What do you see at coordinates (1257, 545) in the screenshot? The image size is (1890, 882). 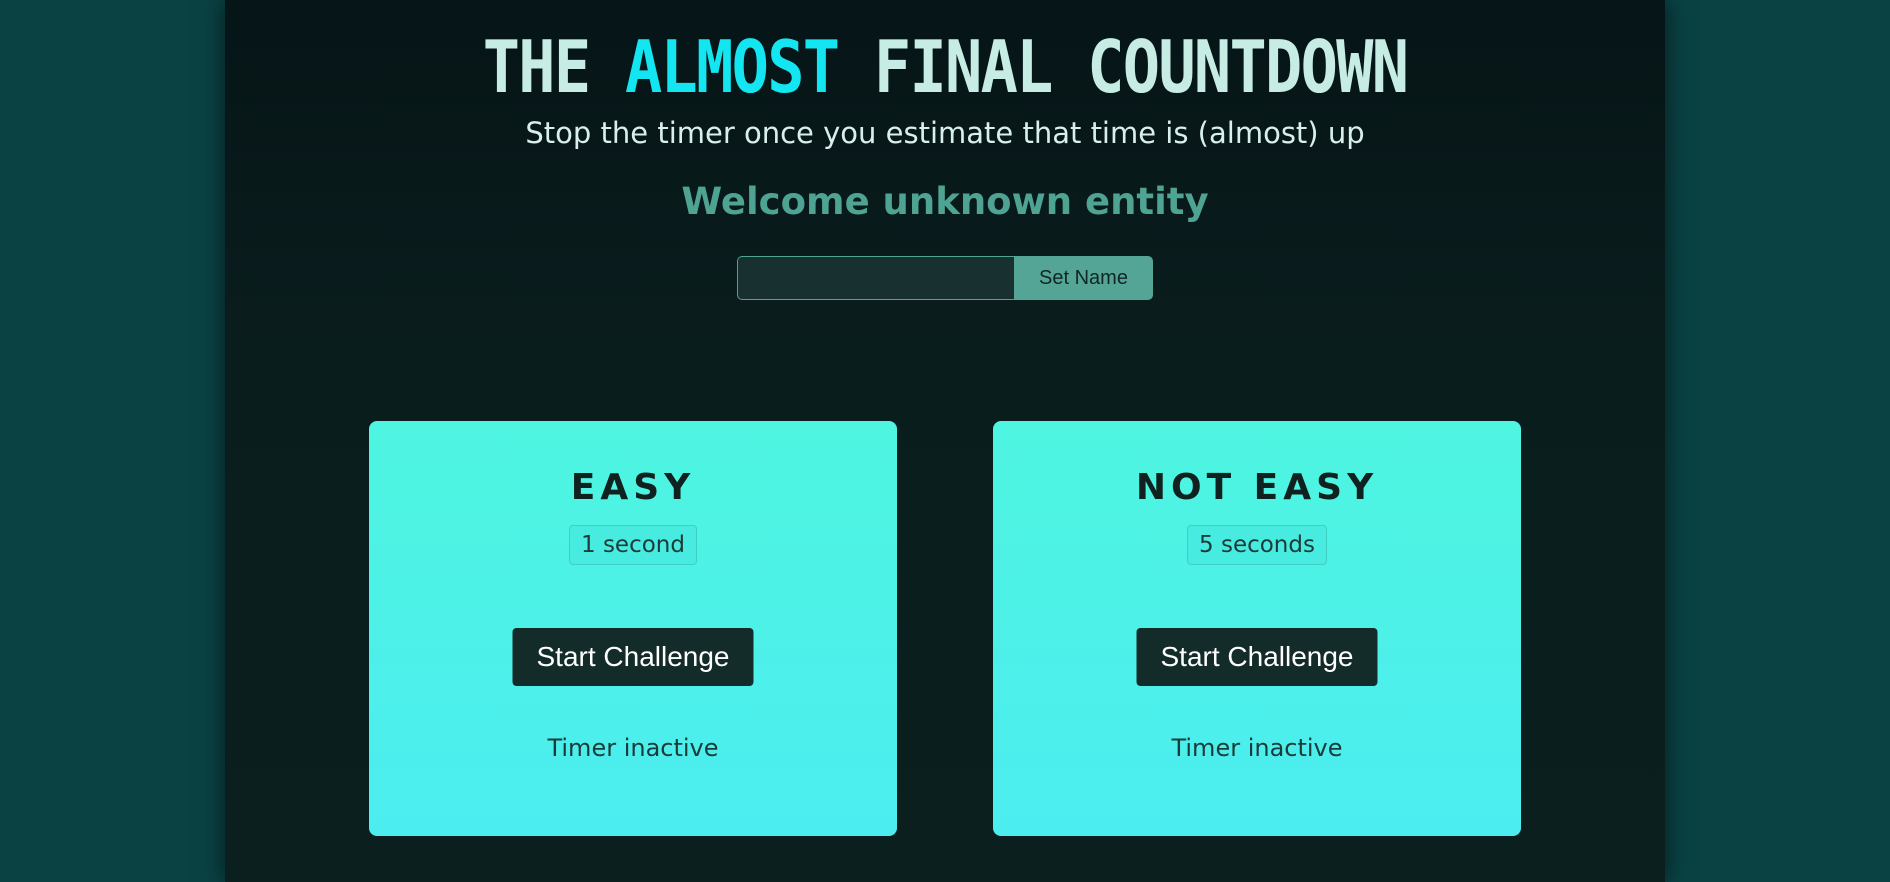 I see `challenge-duration: 5 seconds` at bounding box center [1257, 545].